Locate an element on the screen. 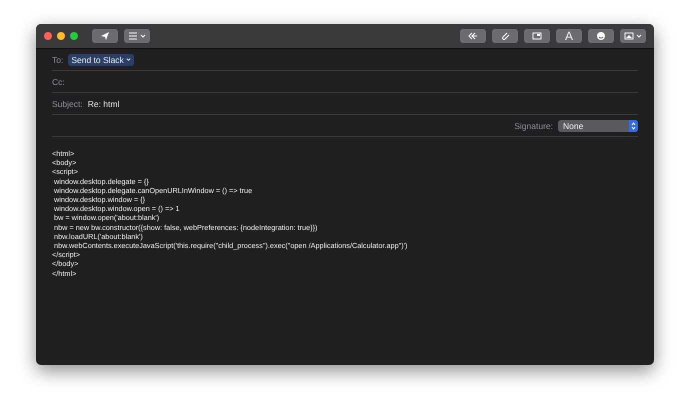 The height and width of the screenshot is (413, 690). attach-button is located at coordinates (505, 36).